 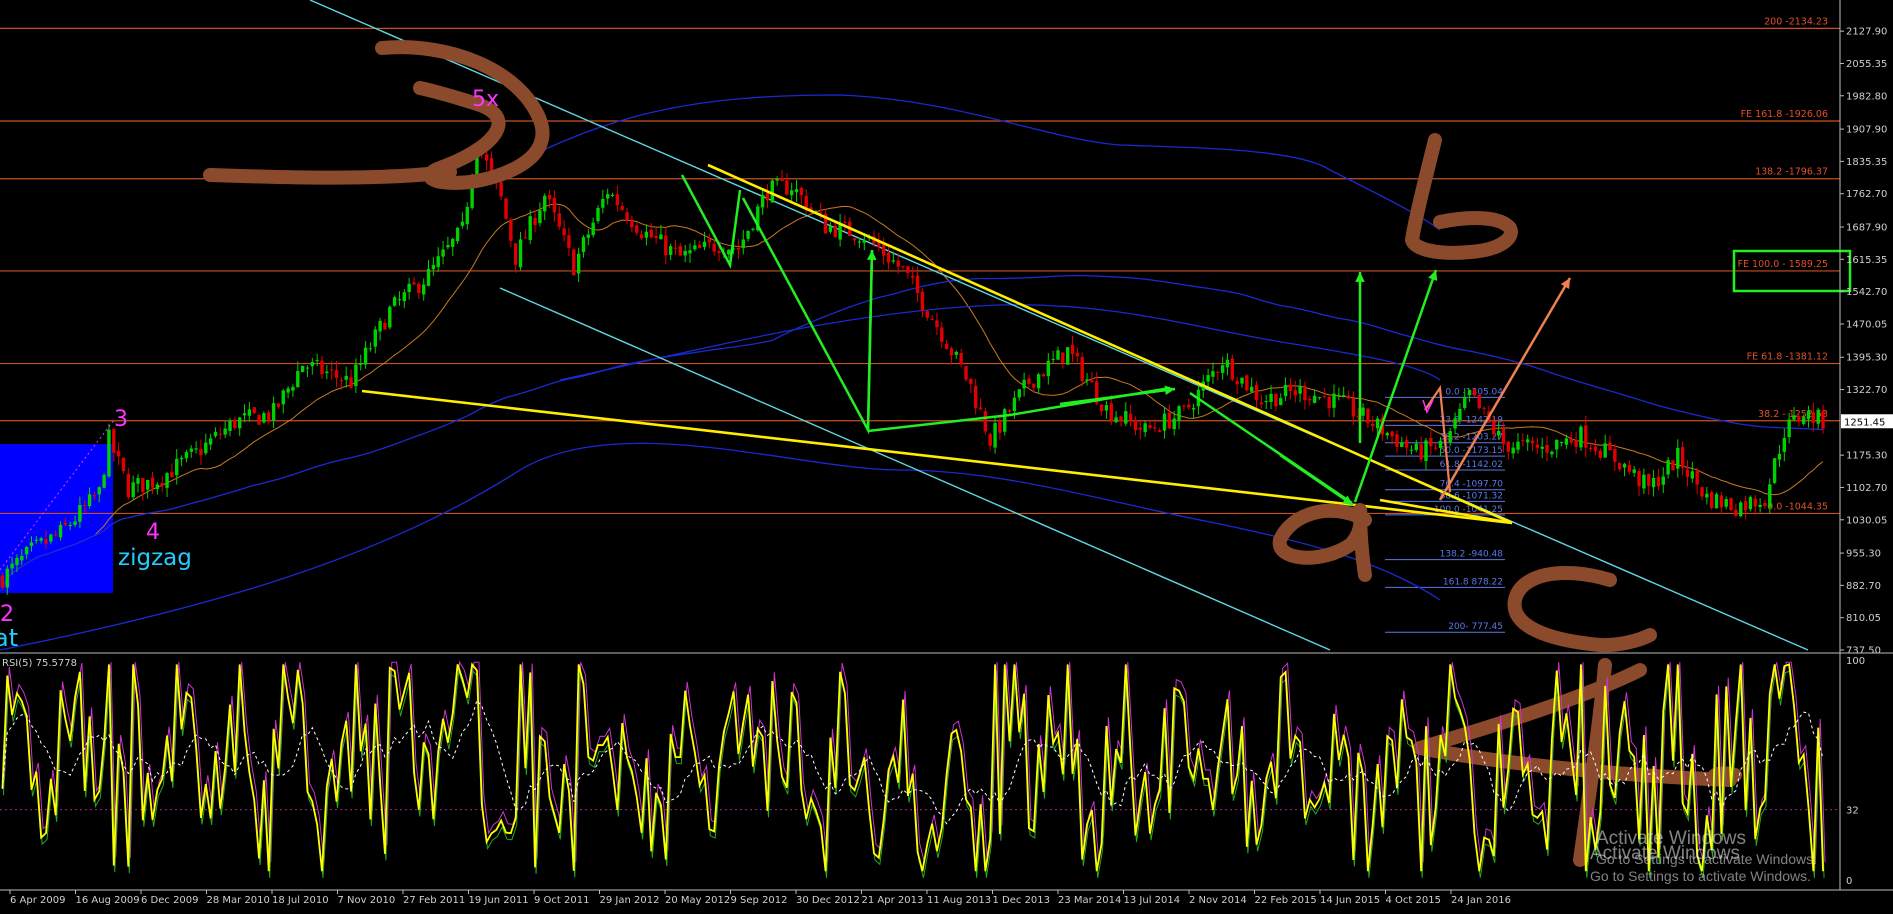 I want to click on price-axis-tick-label: 1687.90, so click(x=1866, y=228).